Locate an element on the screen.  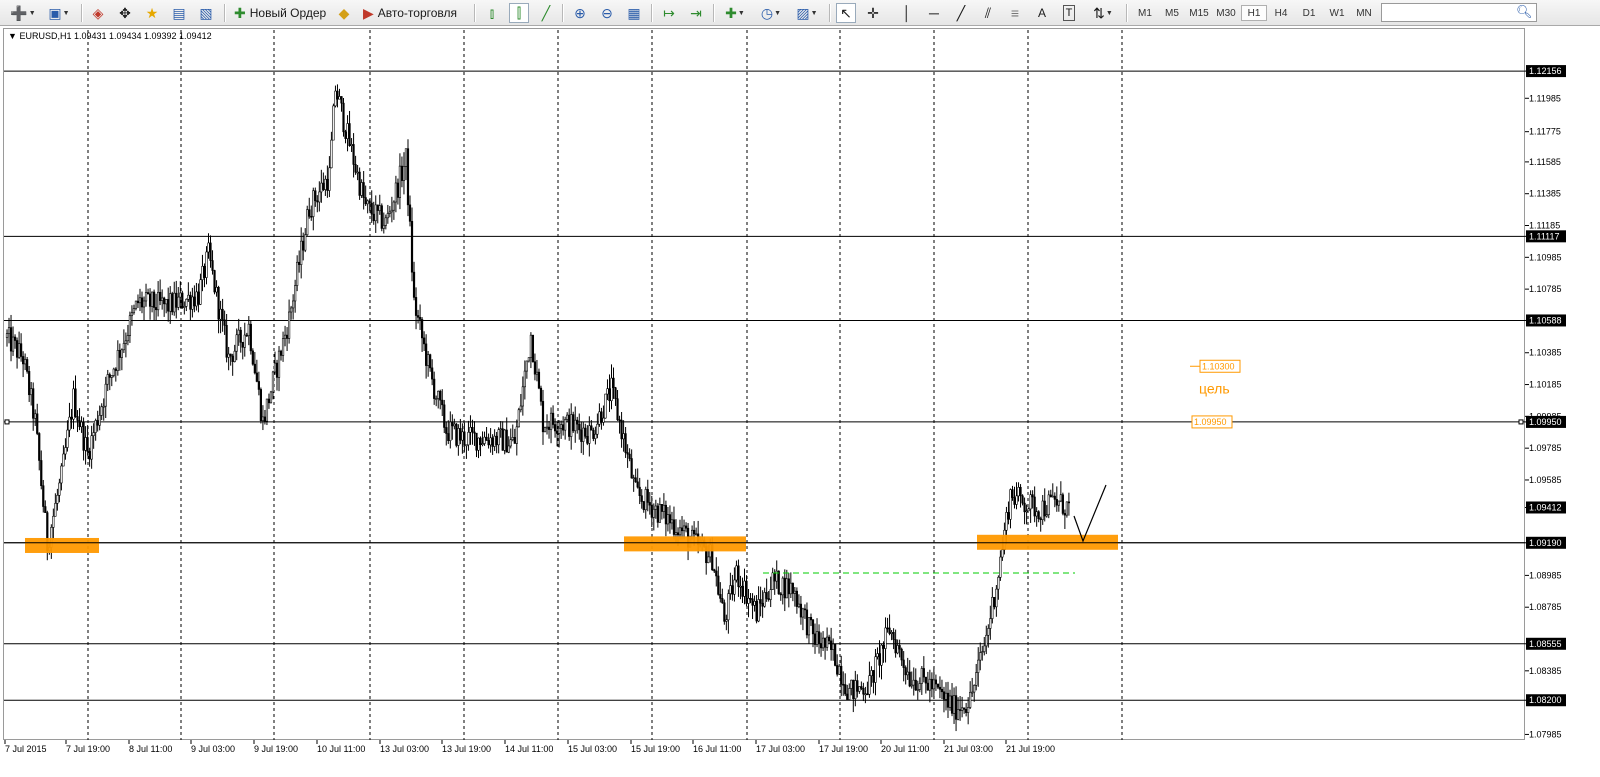
x-axis-tick-label: 15 Jul 03:00 is located at coordinates (592, 749).